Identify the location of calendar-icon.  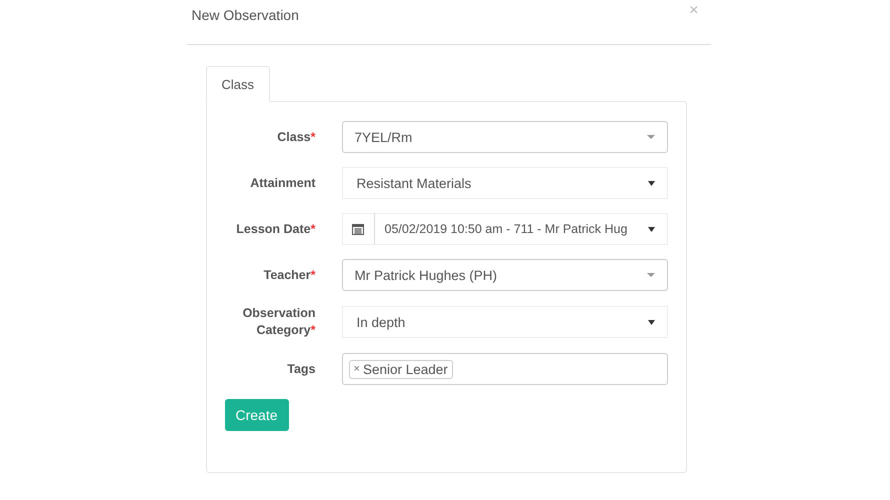
(358, 229).